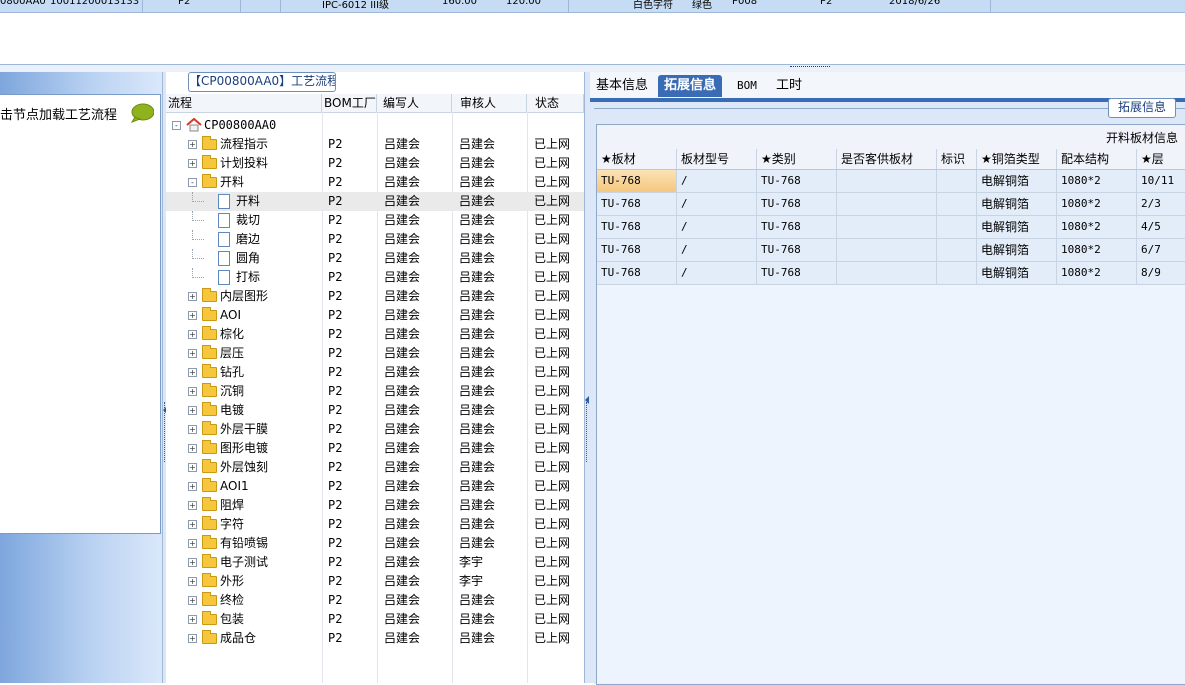 The image size is (1185, 685). What do you see at coordinates (375, 581) in the screenshot?
I see `tree-row: + 外形 P2 吕建会 李宇 已上网` at bounding box center [375, 581].